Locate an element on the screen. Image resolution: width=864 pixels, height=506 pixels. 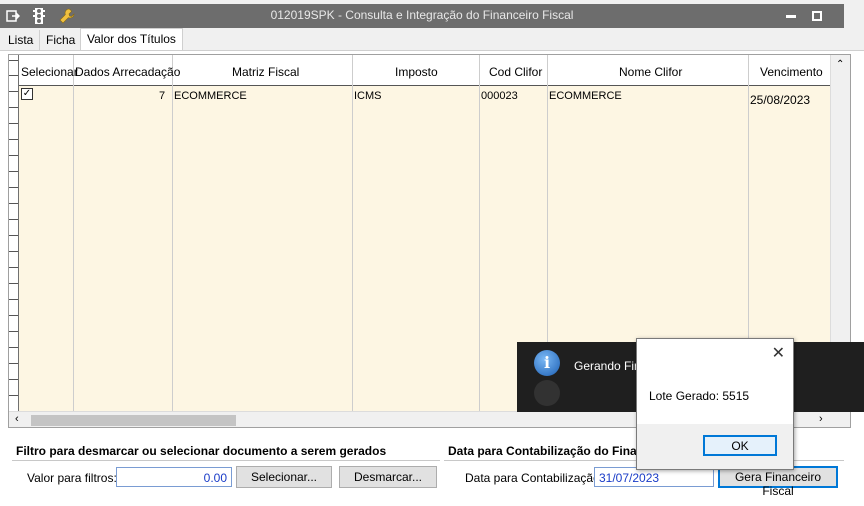
cell-imposto: ICMS is located at coordinates (368, 96).